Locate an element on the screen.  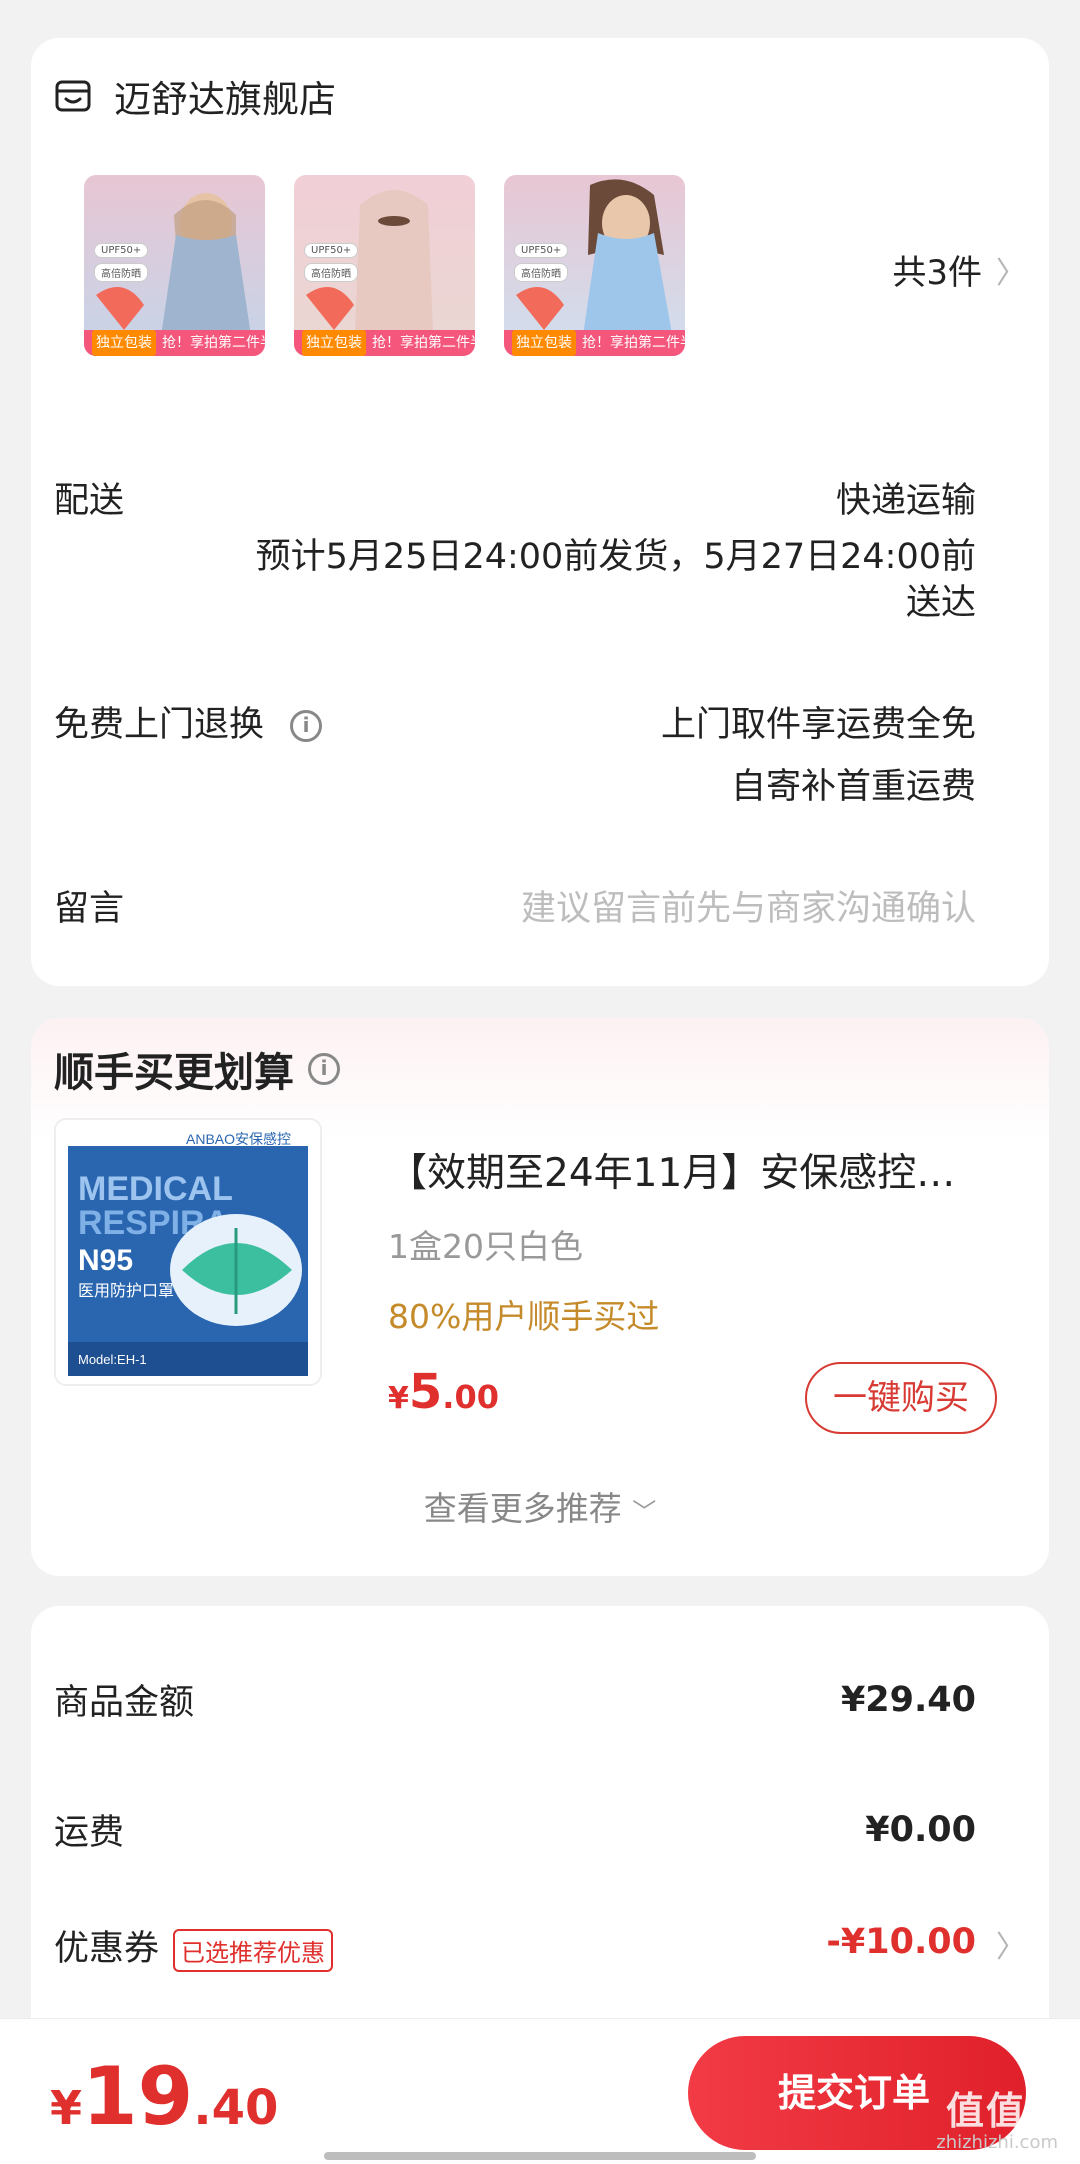
coupon-tag: 已选推荐优惠 is located at coordinates (253, 1950).